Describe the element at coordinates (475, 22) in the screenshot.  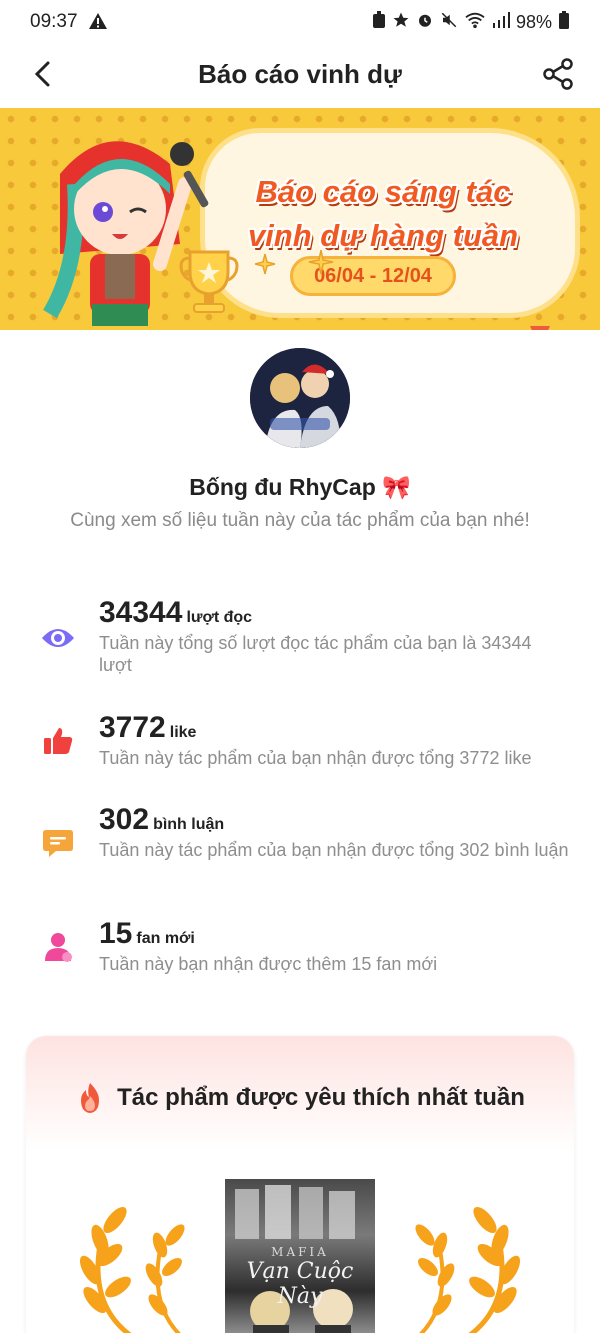
I see `wifi-icon` at that location.